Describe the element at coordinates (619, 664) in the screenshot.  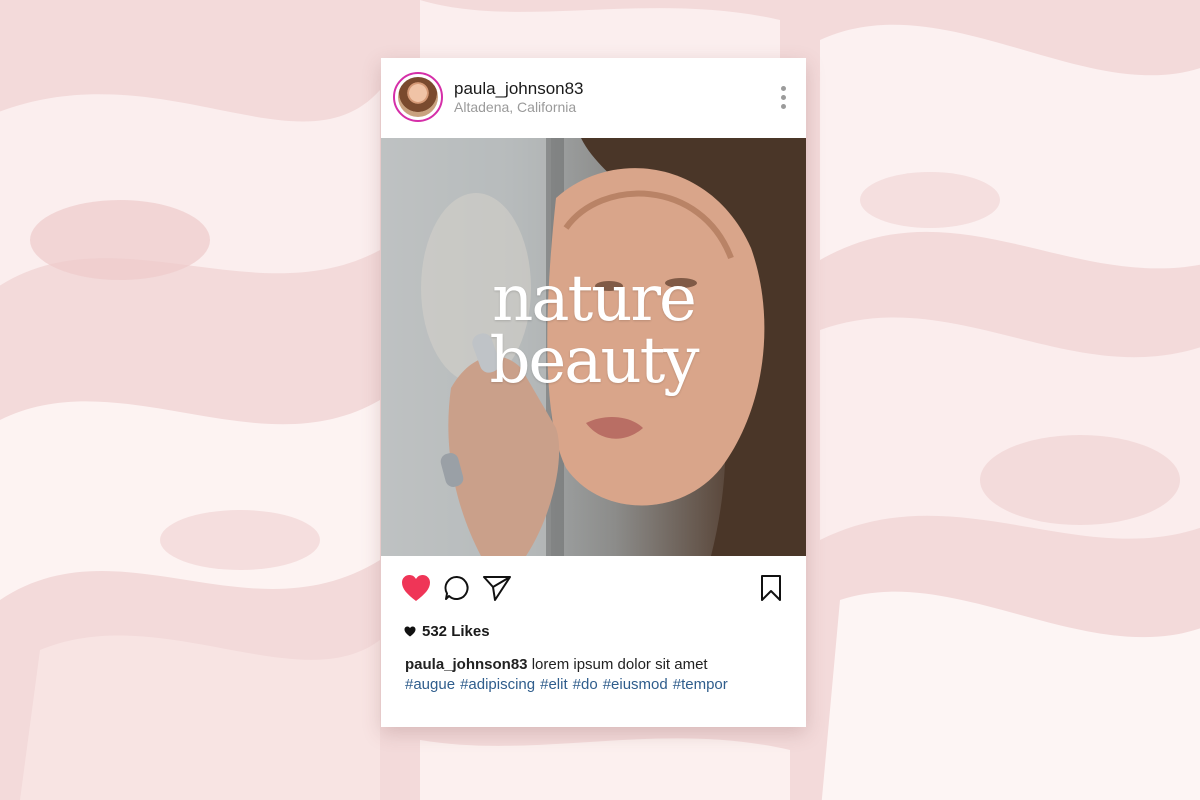
I see `caption-text: lorem ipsum dolor sit amet` at that location.